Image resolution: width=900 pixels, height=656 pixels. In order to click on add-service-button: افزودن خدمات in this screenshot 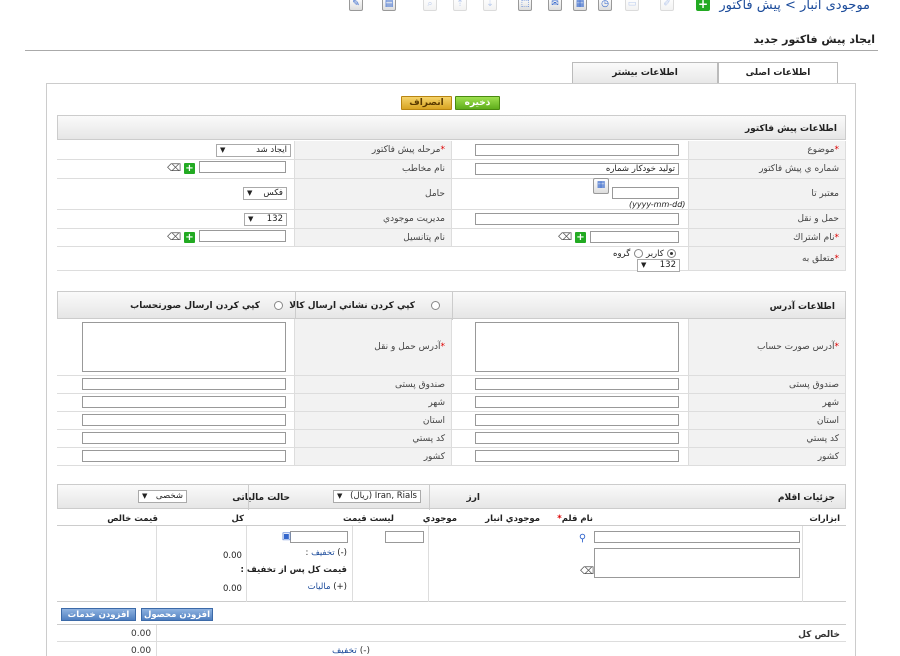, I will do `click(98, 614)`.